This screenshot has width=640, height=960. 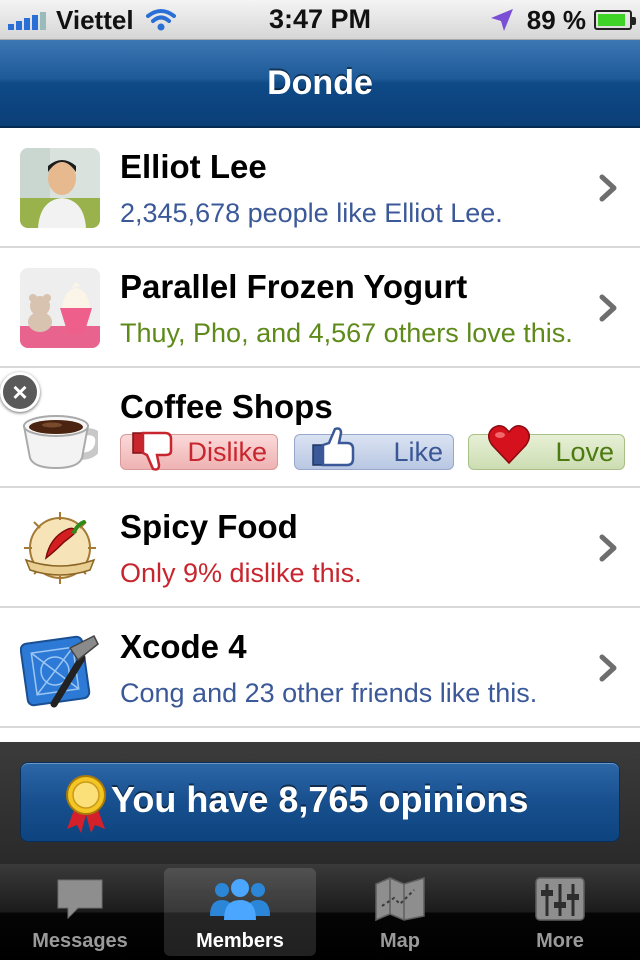 I want to click on battery-icon, so click(x=615, y=20).